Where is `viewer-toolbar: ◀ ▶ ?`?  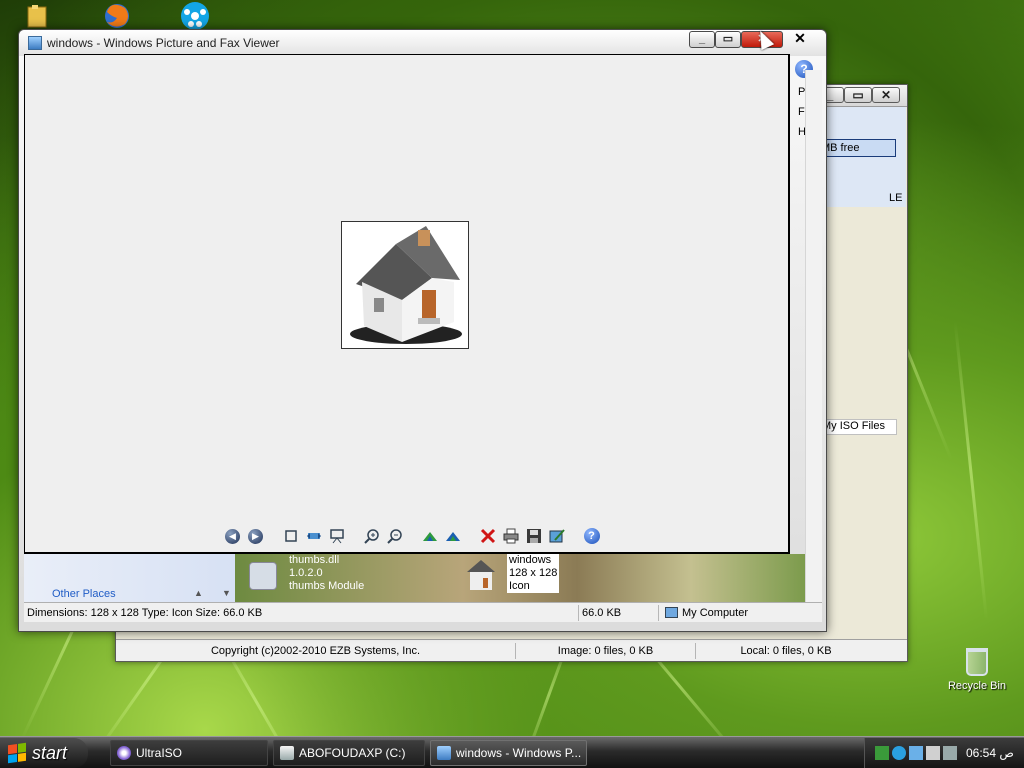 viewer-toolbar: ◀ ▶ ? is located at coordinates (414, 536).